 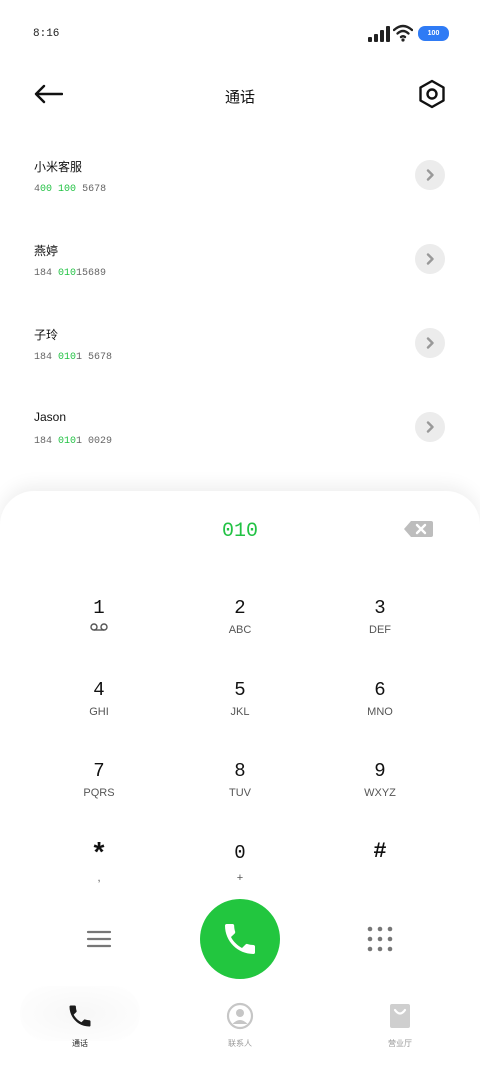 I want to click on nav-item-calls: 通话, so click(x=80, y=1023).